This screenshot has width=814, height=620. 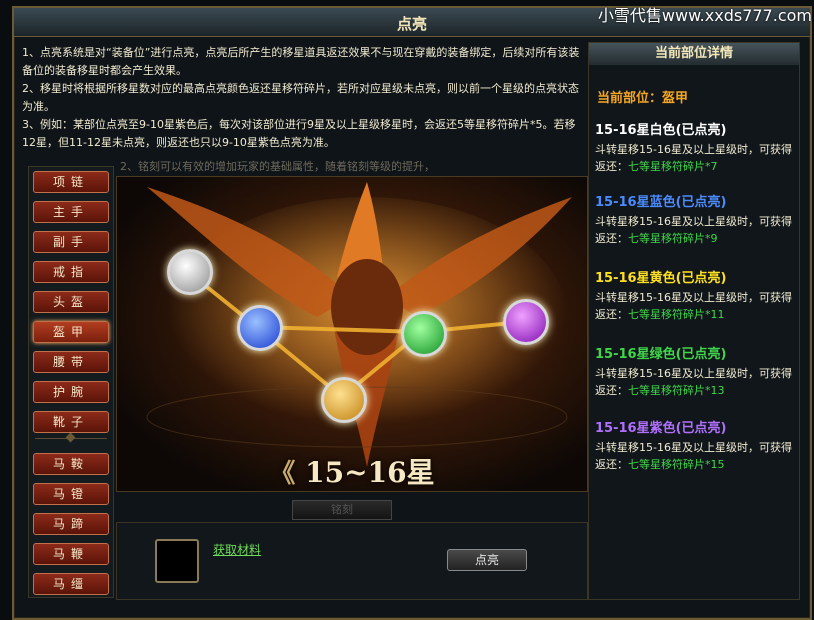 I want to click on slot-button: 靴子, so click(x=71, y=422).